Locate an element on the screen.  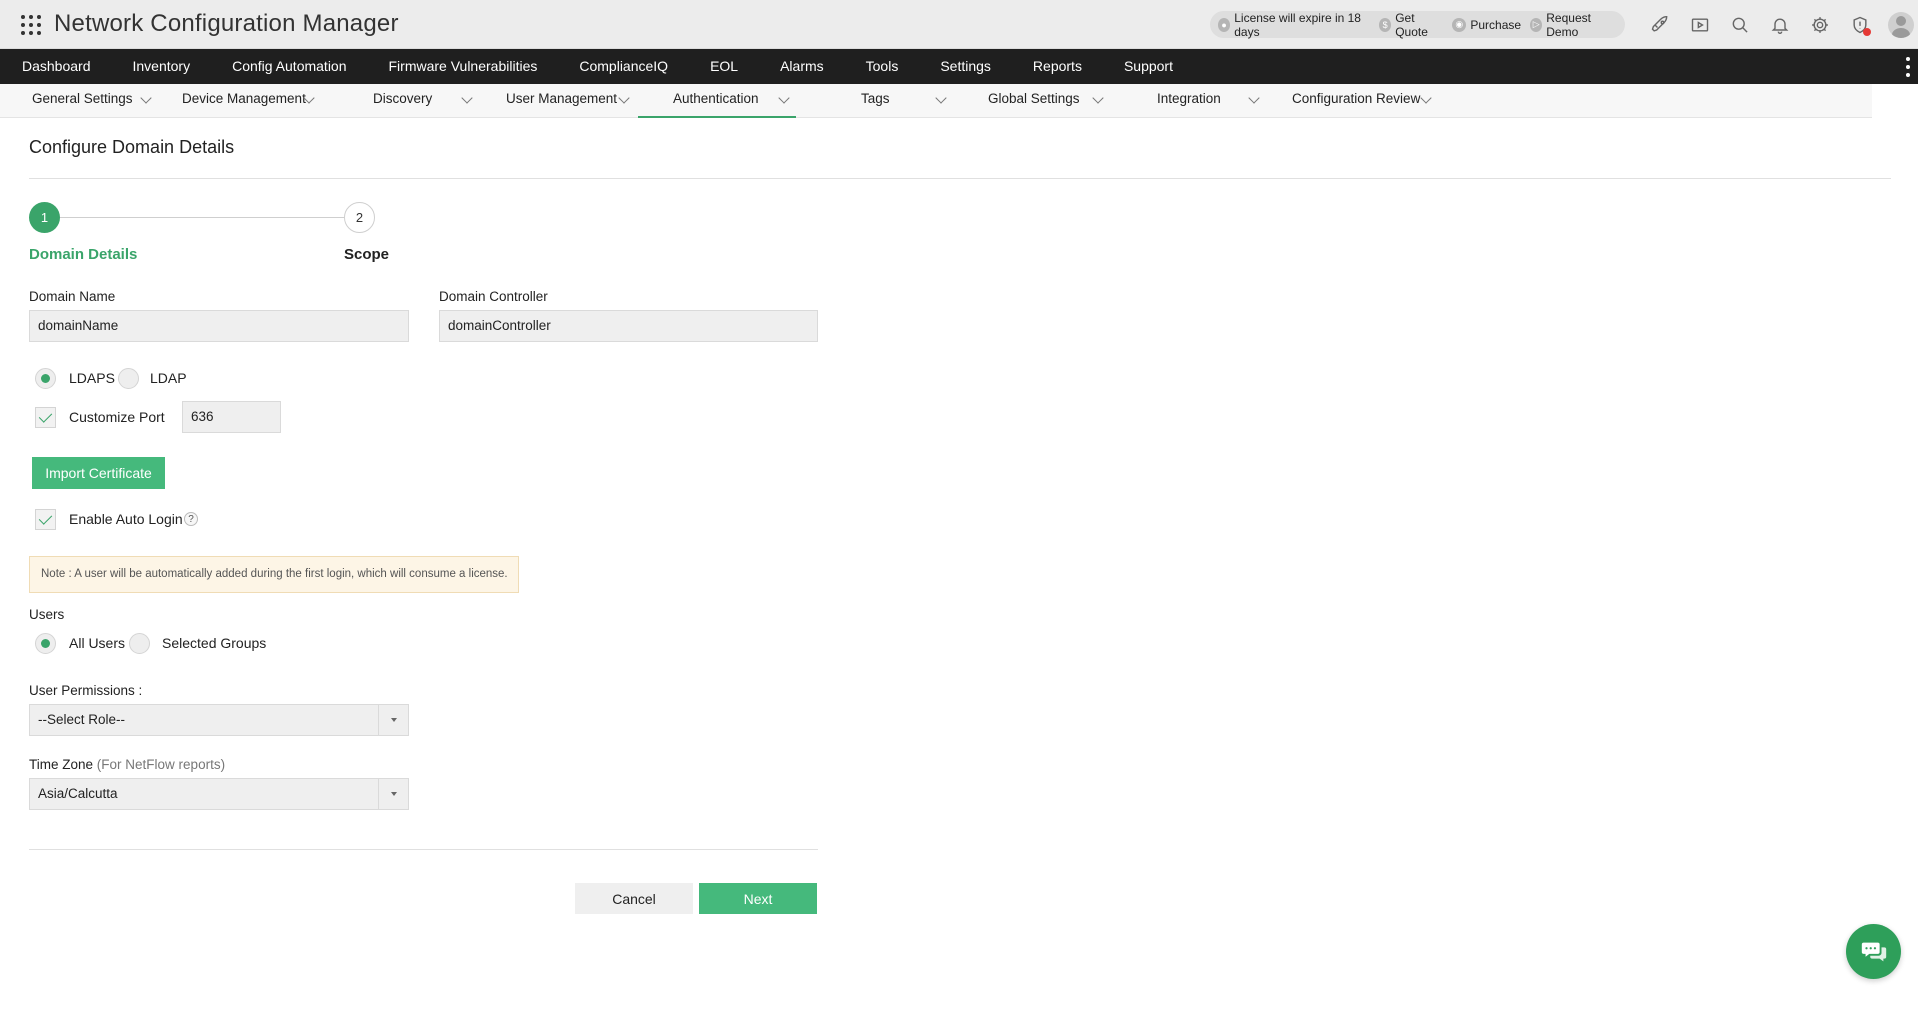
subnav-configuration-review: Configuration Review is located at coordinates (1362, 101).